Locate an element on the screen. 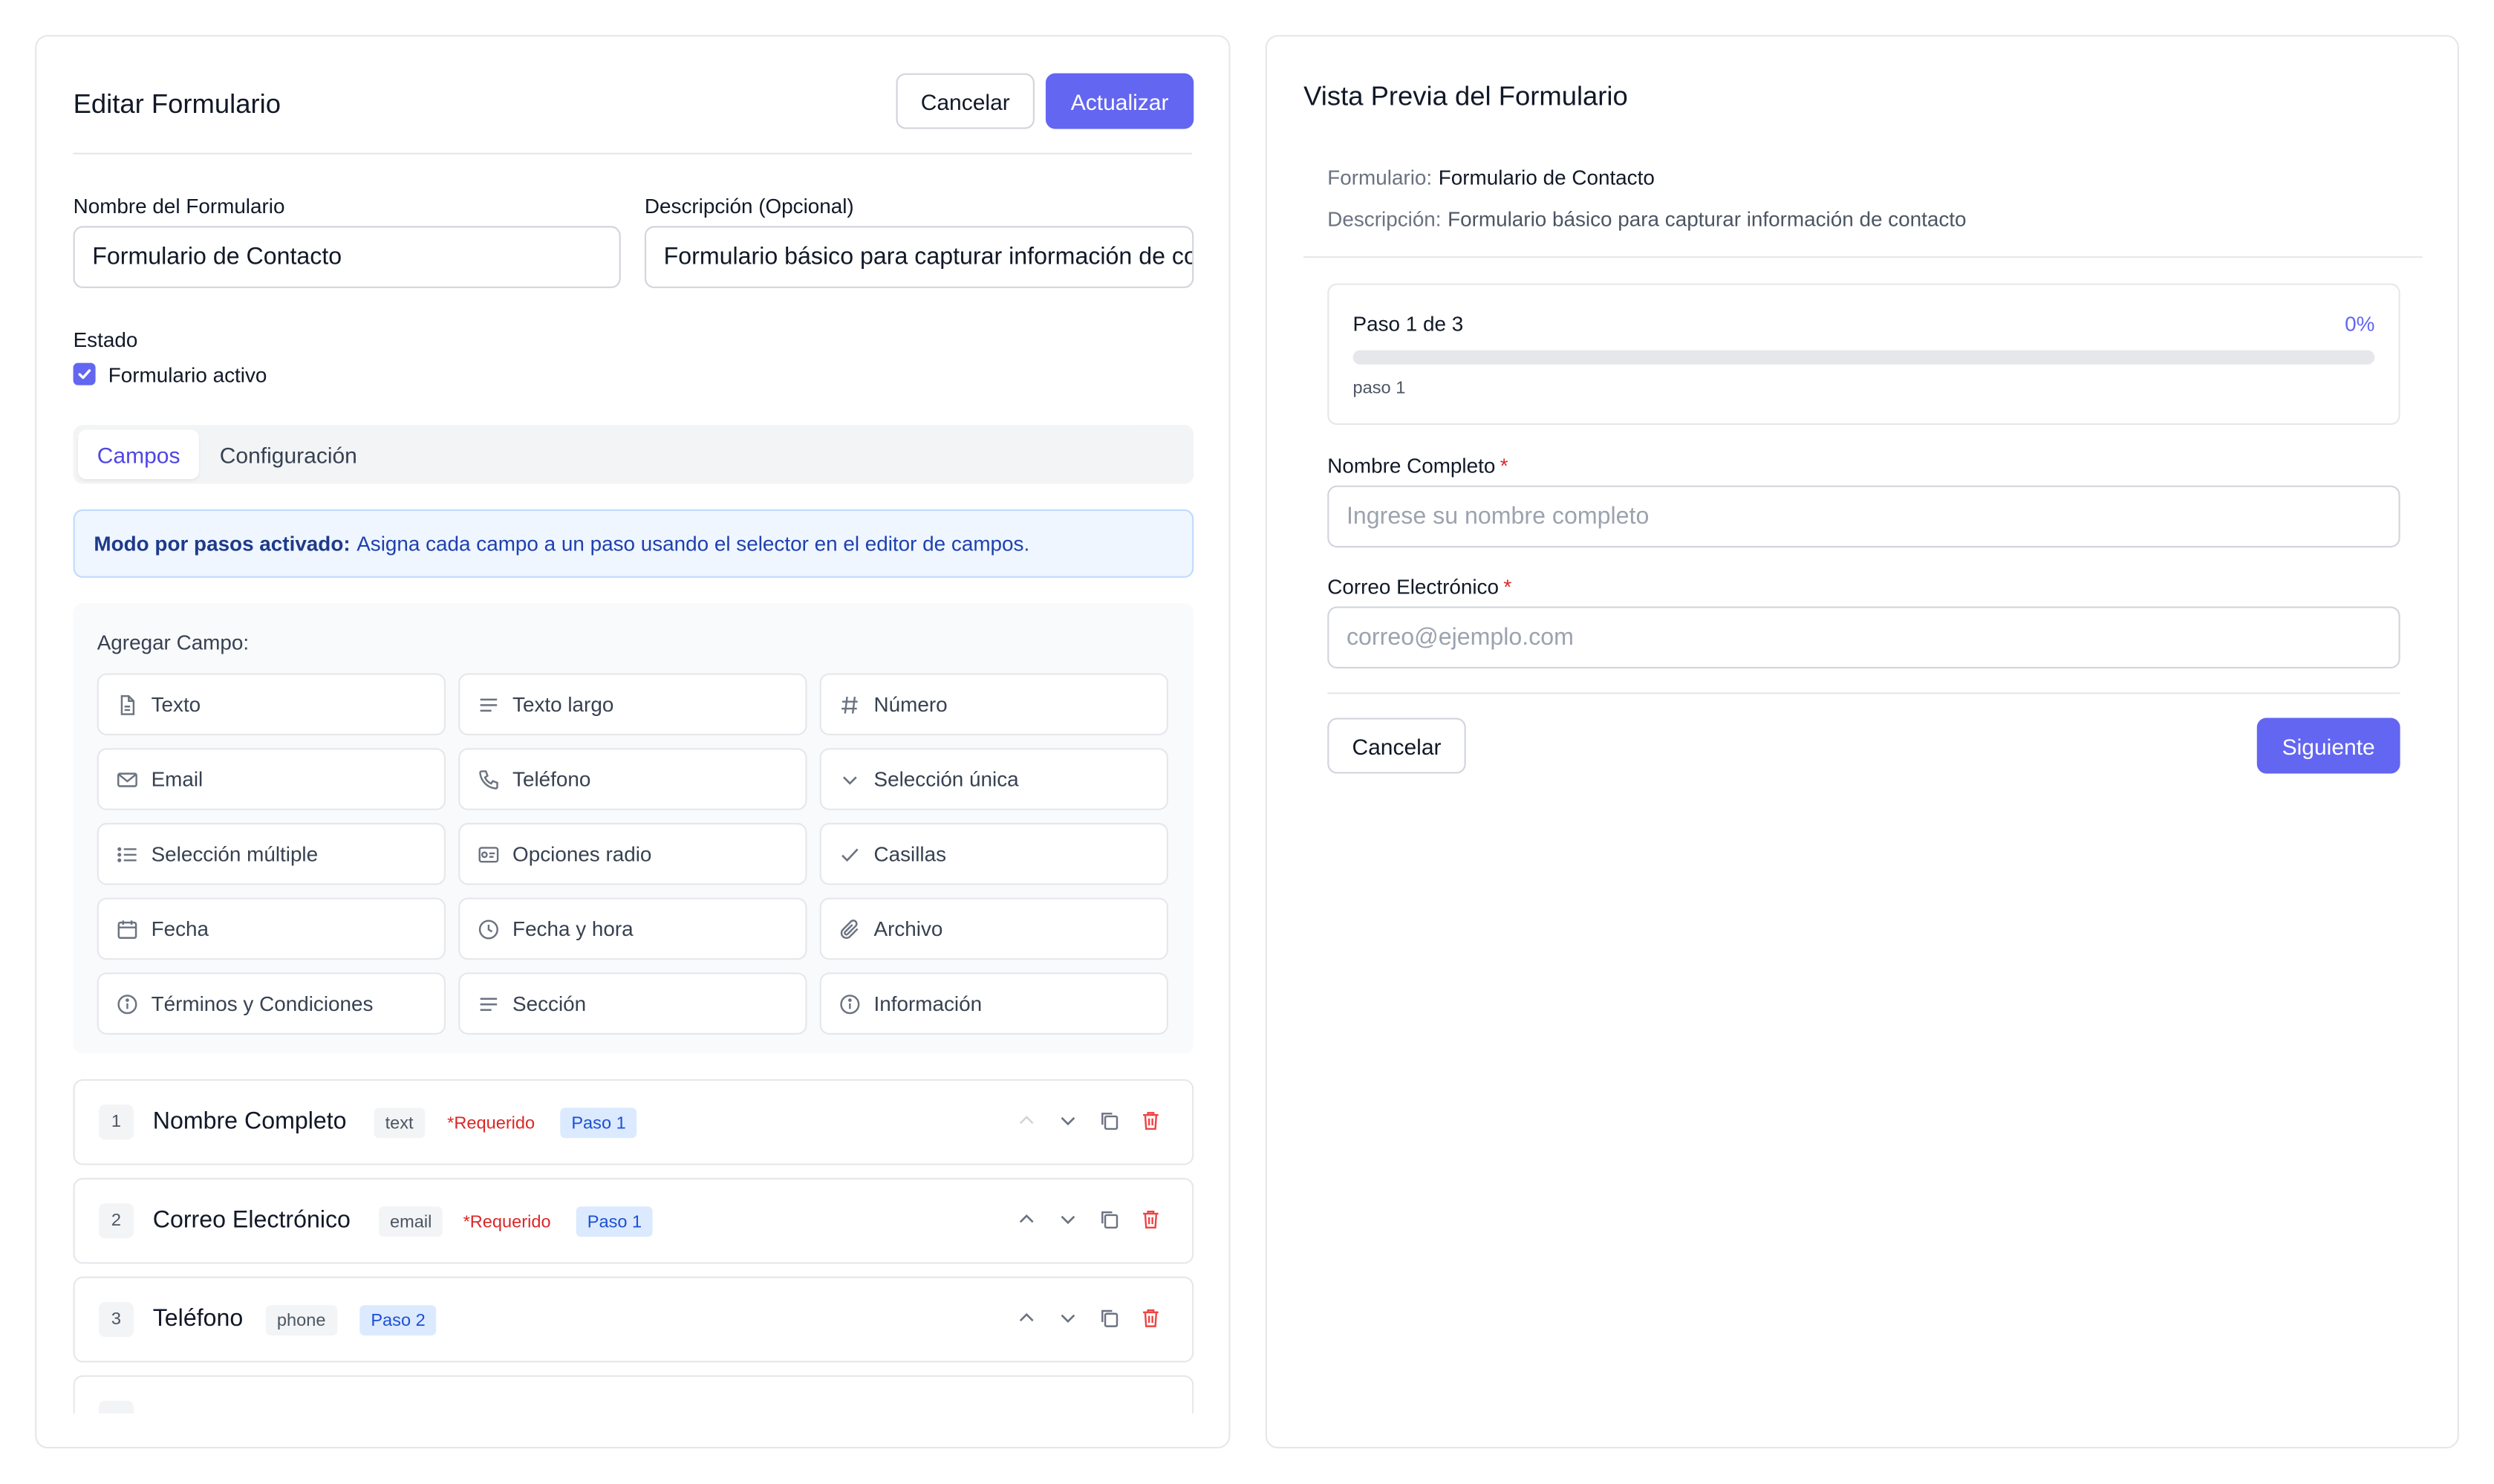  step-indicator: Paso 1 de 3 is located at coordinates (1408, 324).